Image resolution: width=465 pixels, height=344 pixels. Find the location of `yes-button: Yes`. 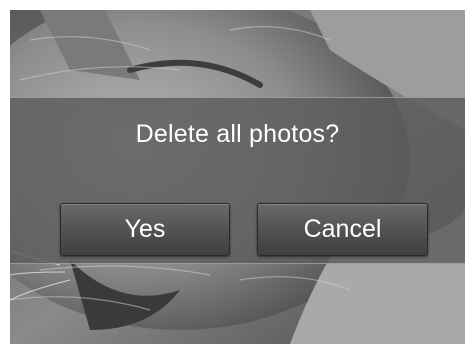

yes-button: Yes is located at coordinates (145, 229).